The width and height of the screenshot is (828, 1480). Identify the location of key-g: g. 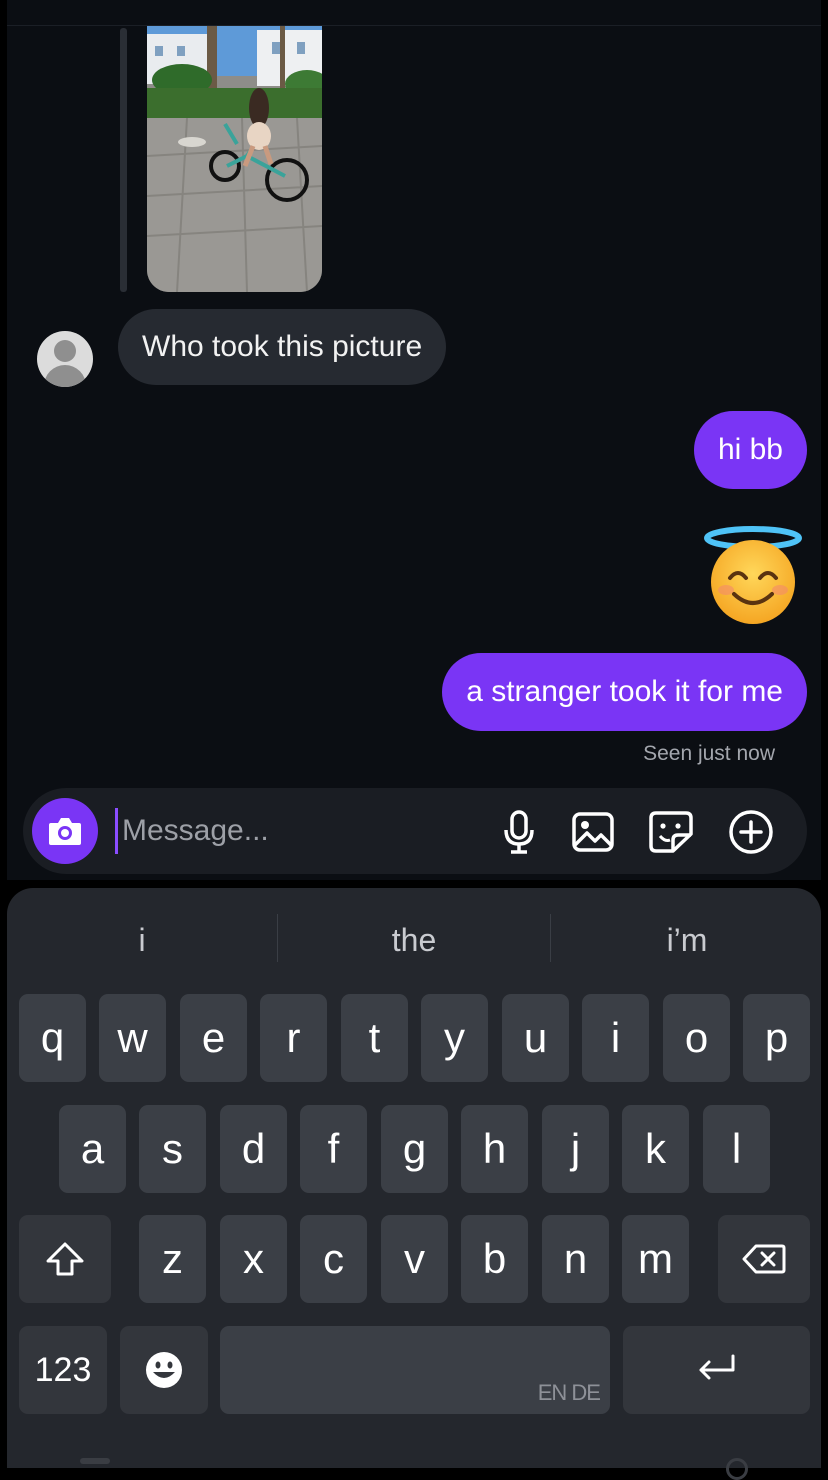
(414, 1149).